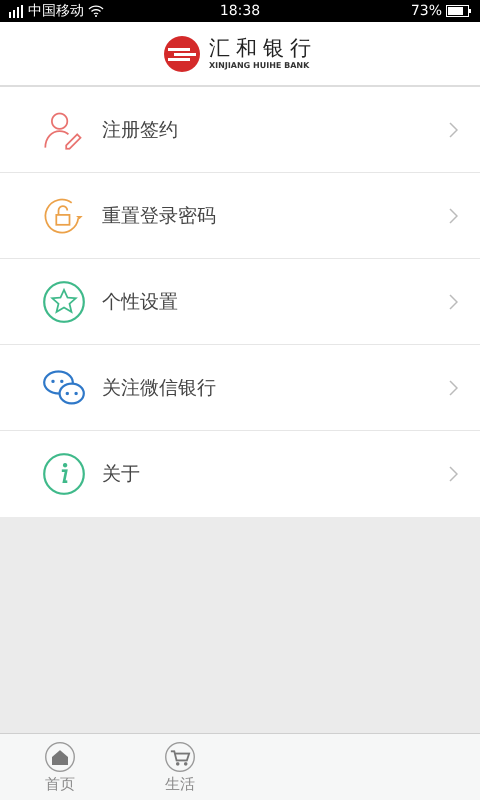 The height and width of the screenshot is (800, 480). What do you see at coordinates (240, 388) in the screenshot?
I see `menu-item: 关注微信银行` at bounding box center [240, 388].